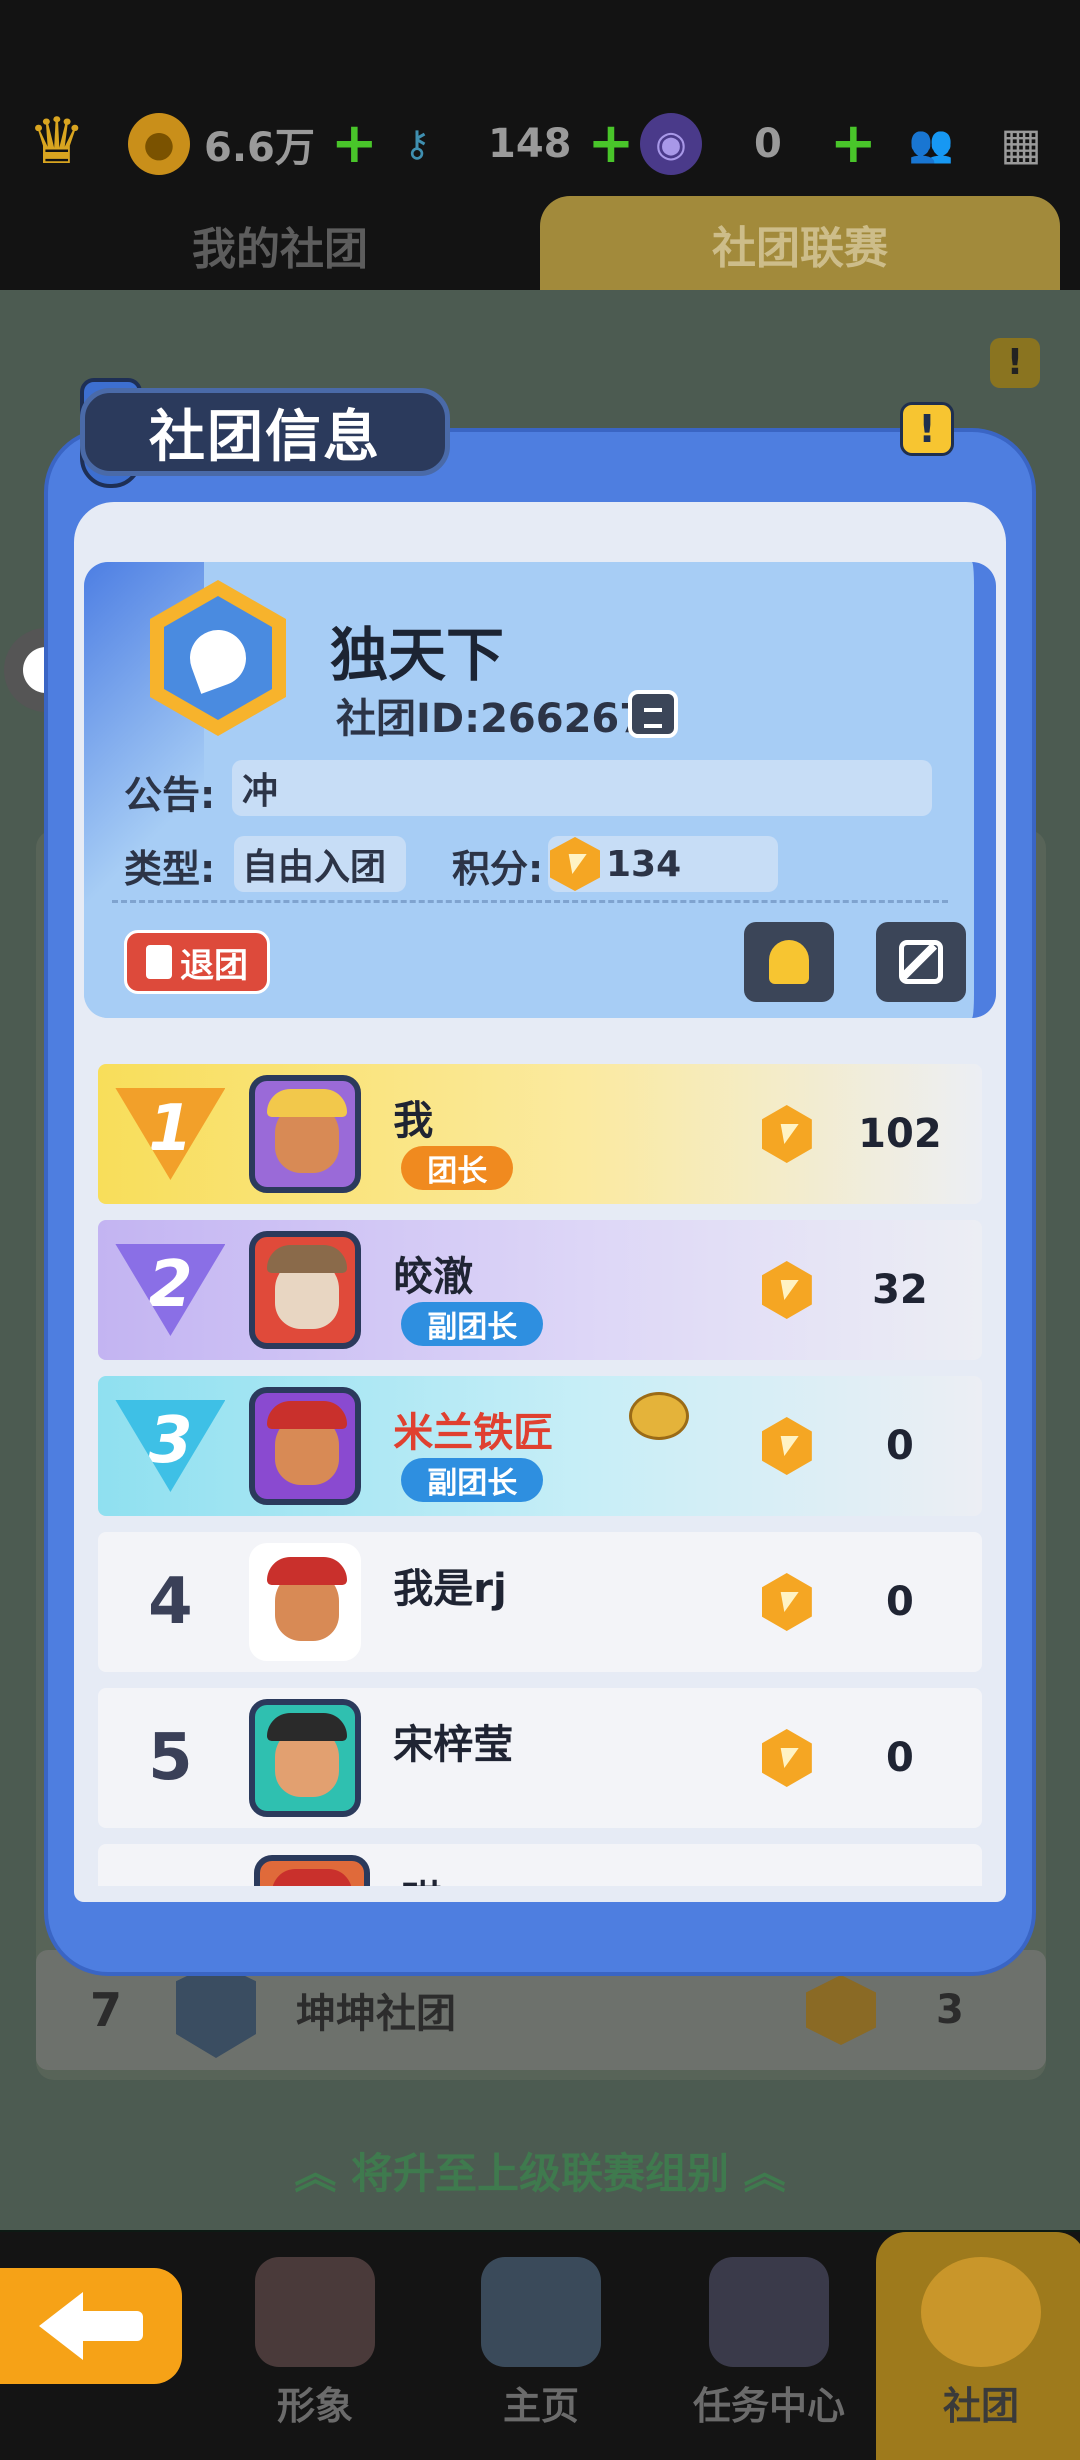  I want to click on nav-label: 形象, so click(314, 2406).